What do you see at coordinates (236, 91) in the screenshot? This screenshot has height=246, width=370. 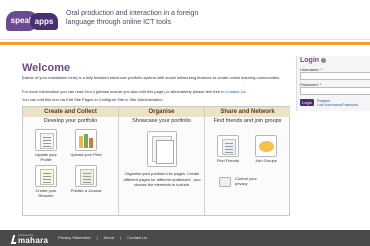 I see `contact-link: Contact Us` at bounding box center [236, 91].